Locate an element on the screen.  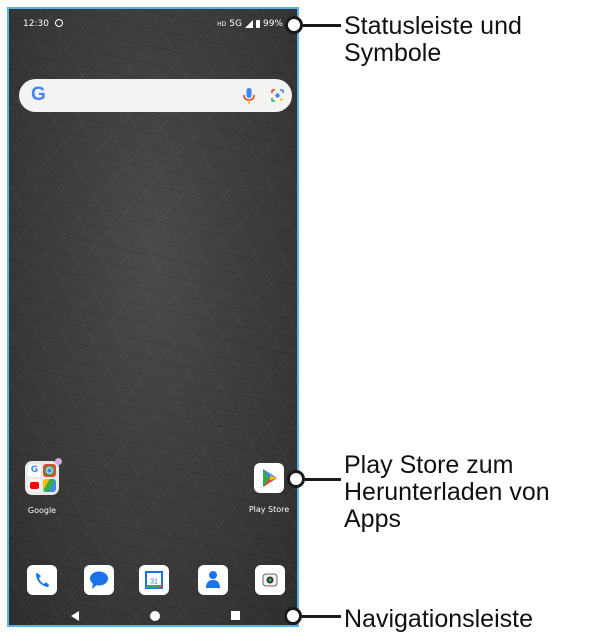
navigation-bar is located at coordinates (153, 615).